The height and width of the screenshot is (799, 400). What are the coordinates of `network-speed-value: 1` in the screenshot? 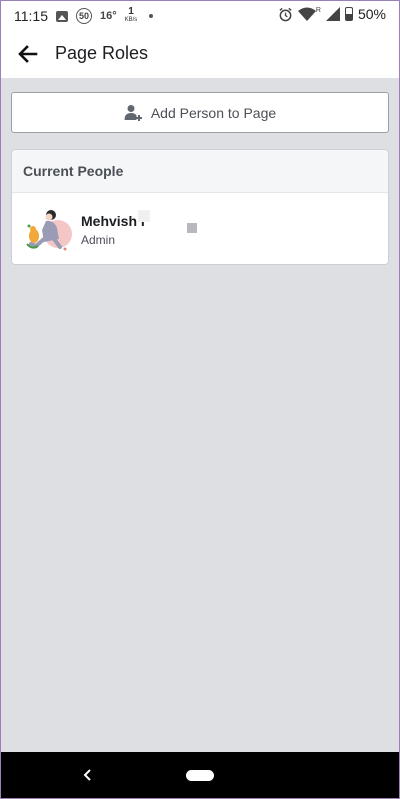 It's located at (131, 11).